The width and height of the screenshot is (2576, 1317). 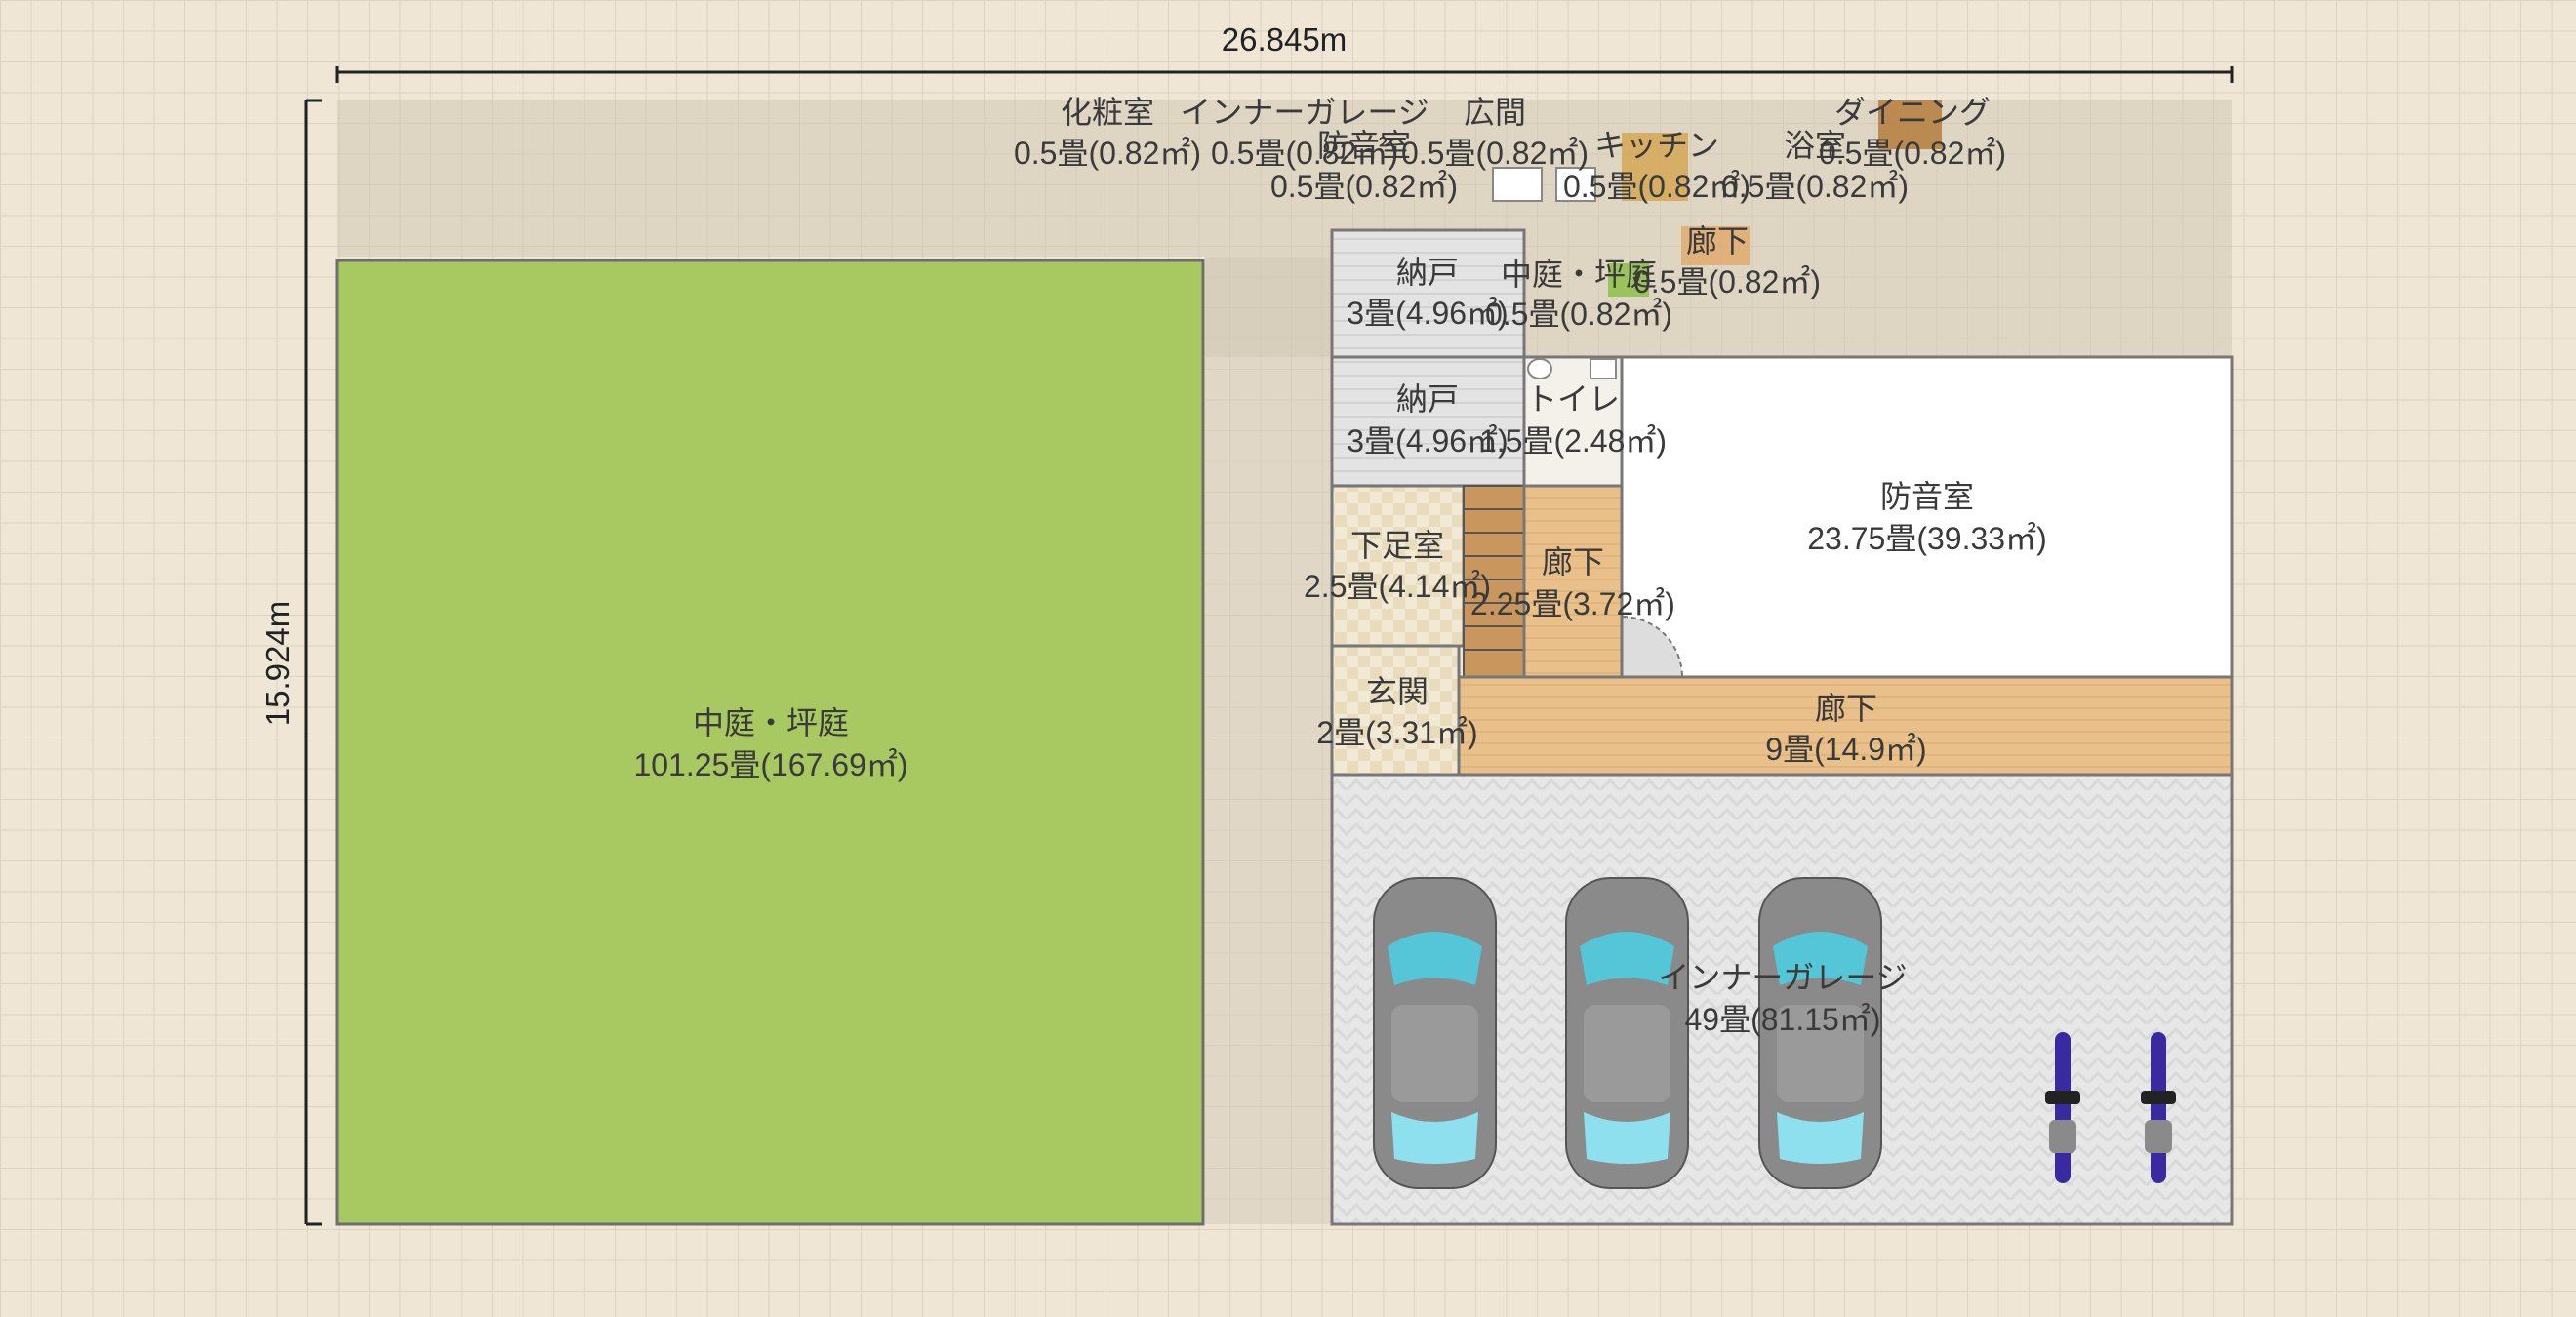 What do you see at coordinates (1783, 1020) in the screenshot?
I see `garage-area: 49畳(81.15㎡)` at bounding box center [1783, 1020].